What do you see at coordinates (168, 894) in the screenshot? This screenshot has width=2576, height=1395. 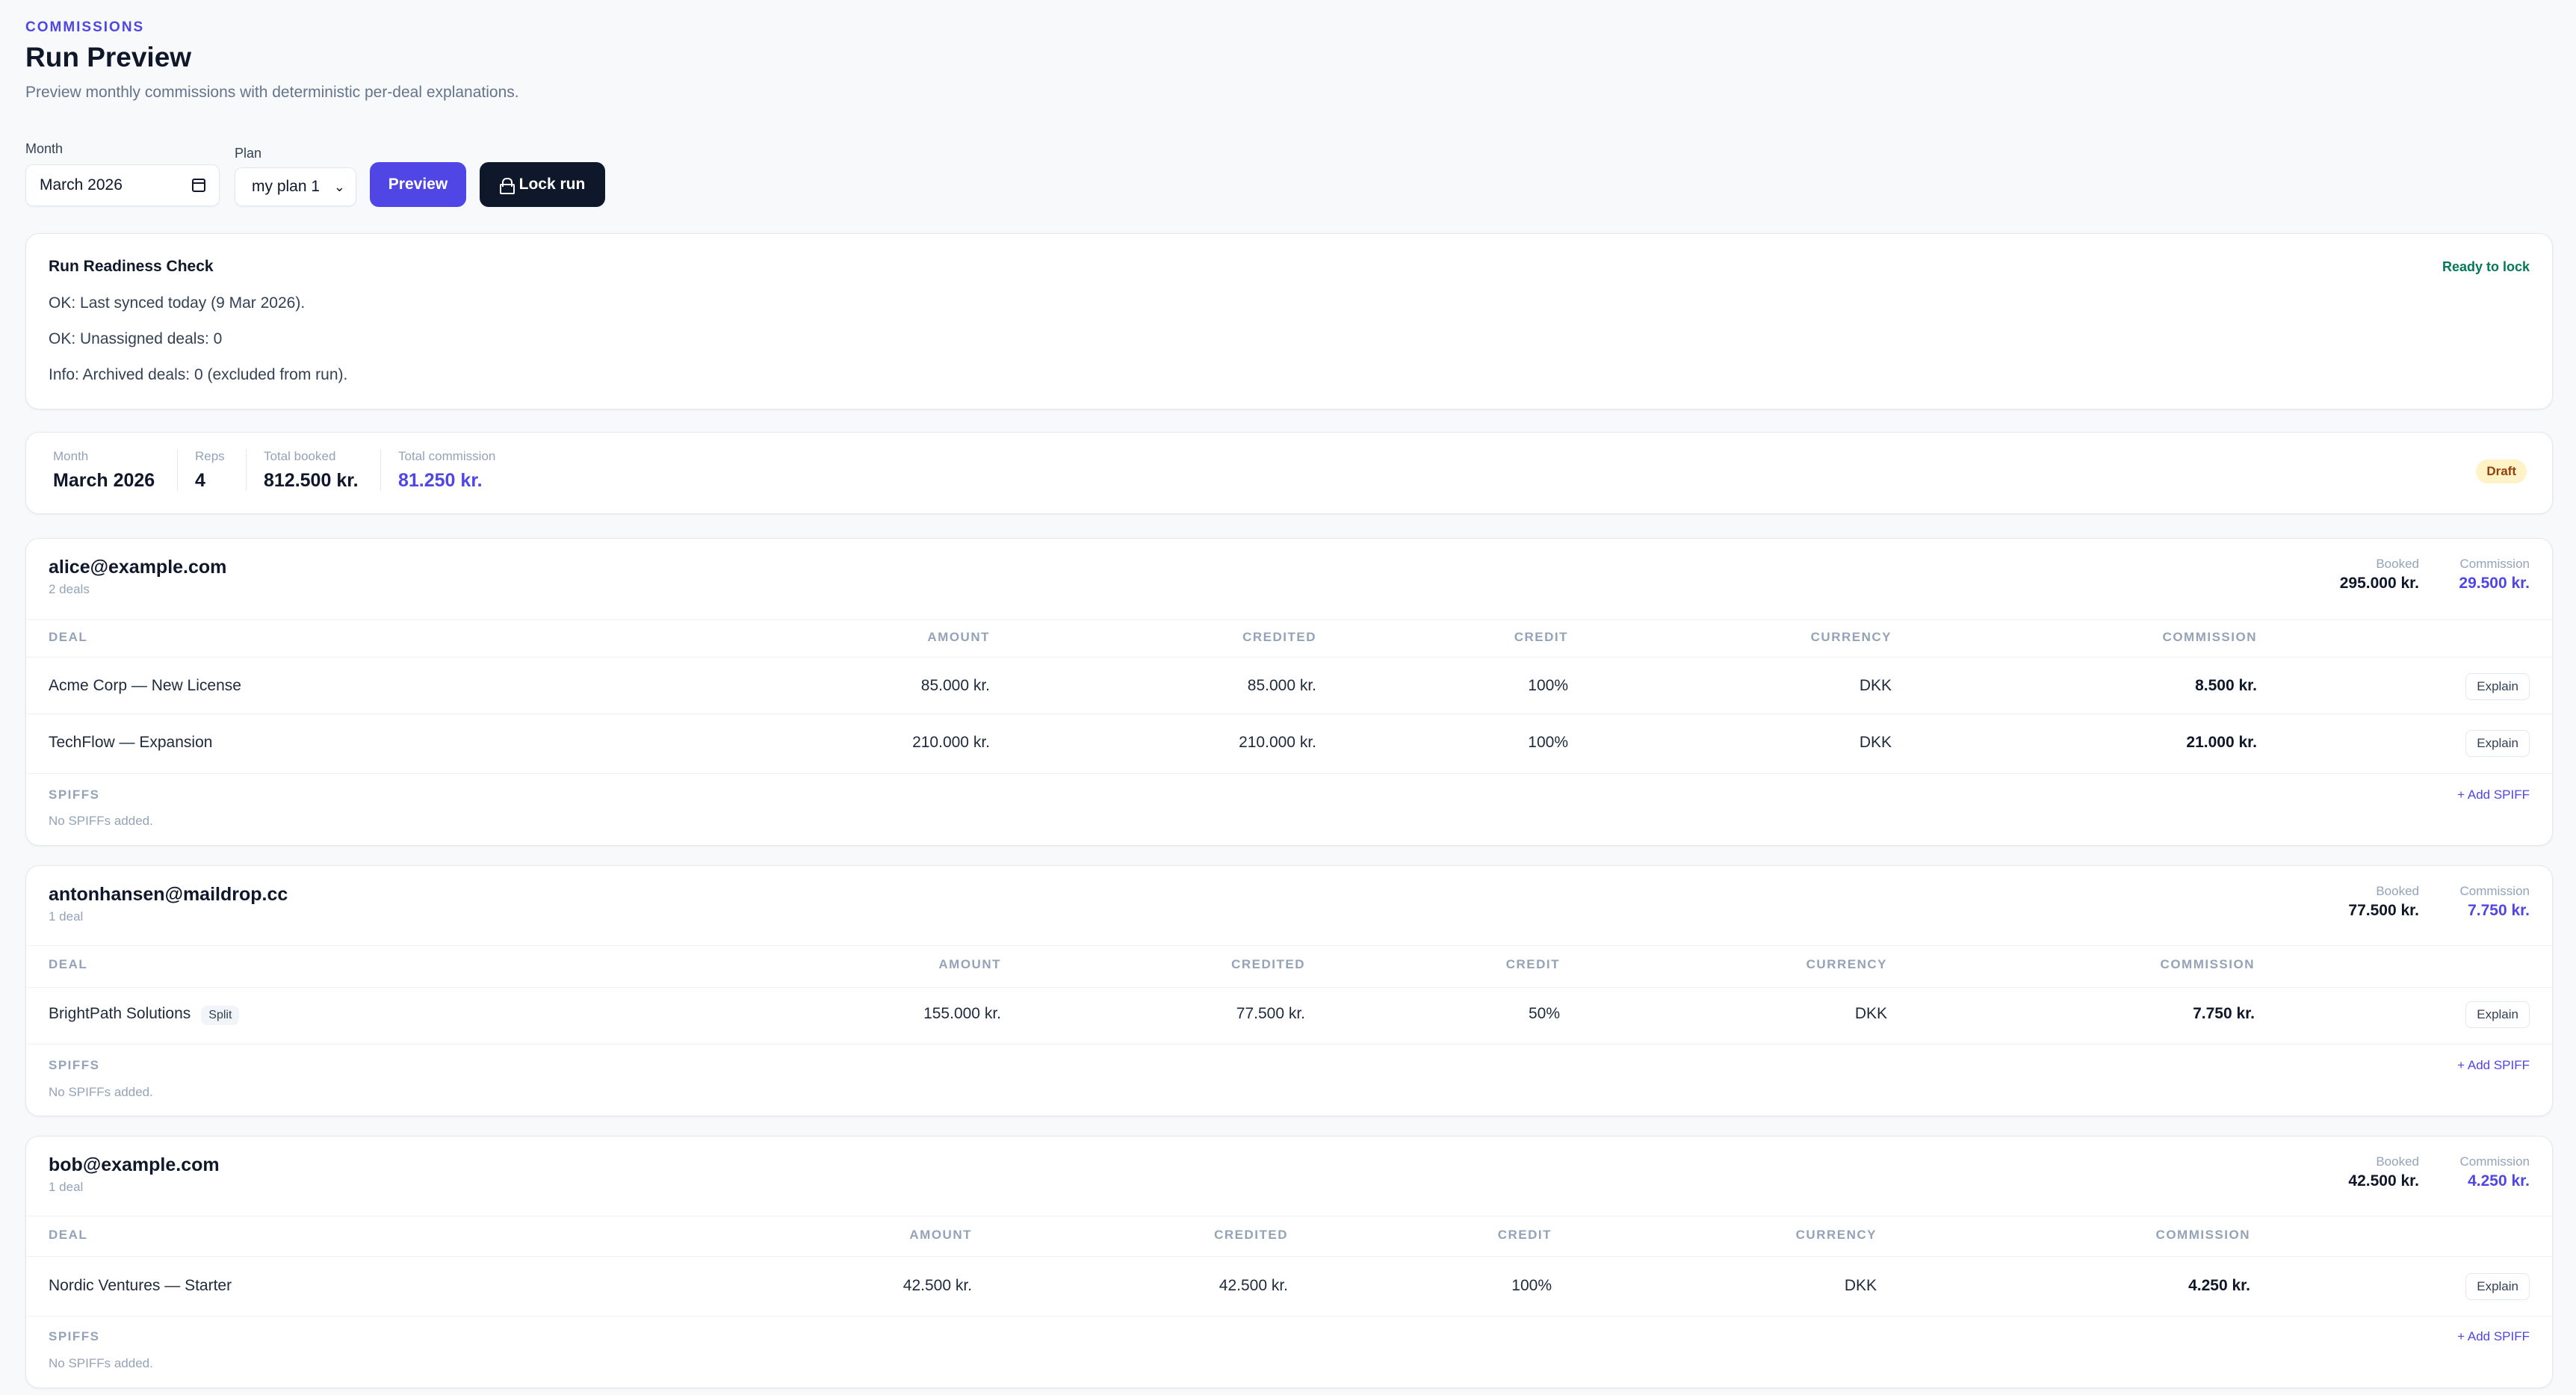 I see `rep-email: antonhansen@maildrop.cc` at bounding box center [168, 894].